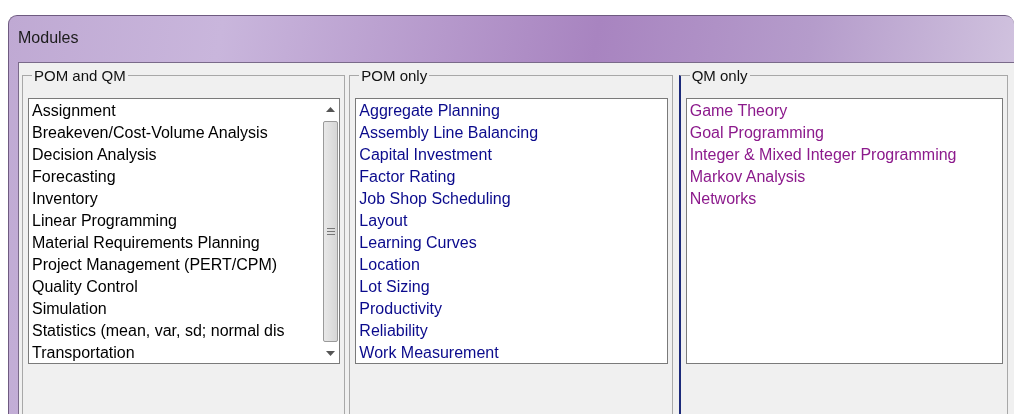 The height and width of the screenshot is (414, 1014). What do you see at coordinates (511, 243) in the screenshot?
I see `module-item: Learning Curves` at bounding box center [511, 243].